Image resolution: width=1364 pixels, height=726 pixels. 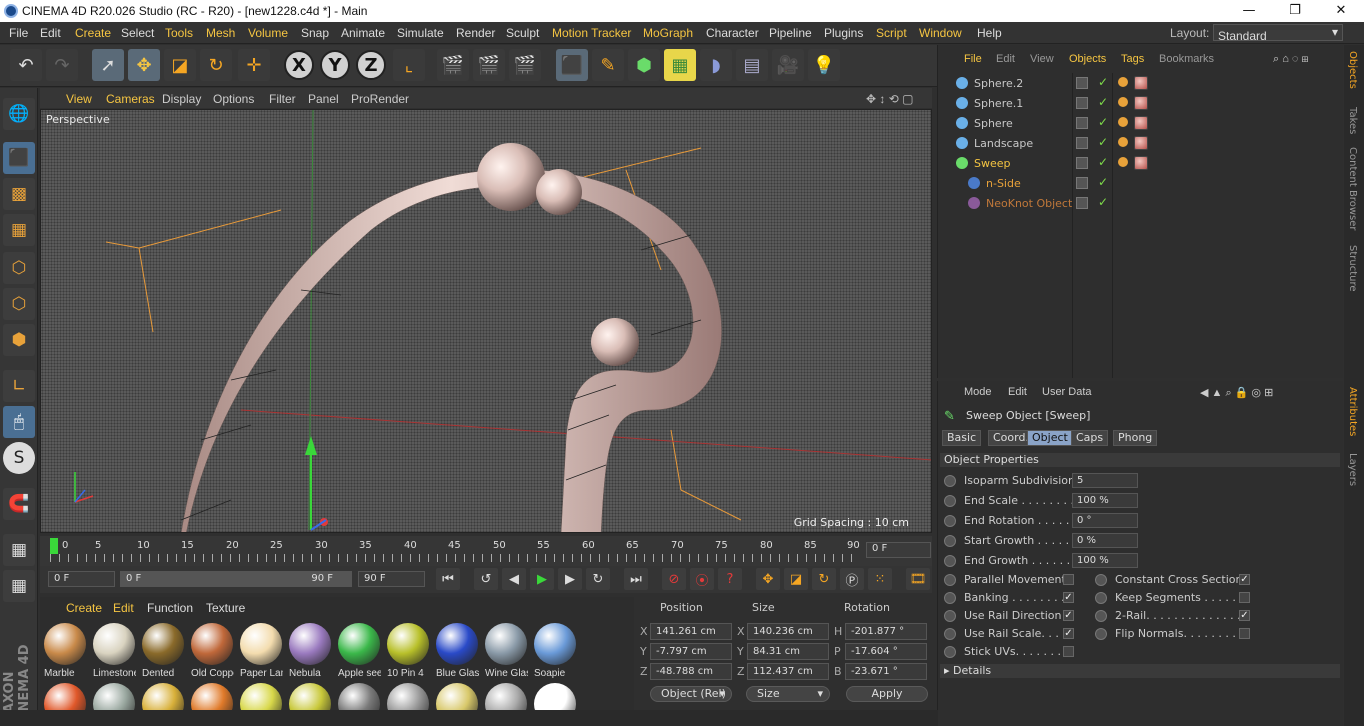 I want to click on property-value-field: 0 °, so click(x=1105, y=520).